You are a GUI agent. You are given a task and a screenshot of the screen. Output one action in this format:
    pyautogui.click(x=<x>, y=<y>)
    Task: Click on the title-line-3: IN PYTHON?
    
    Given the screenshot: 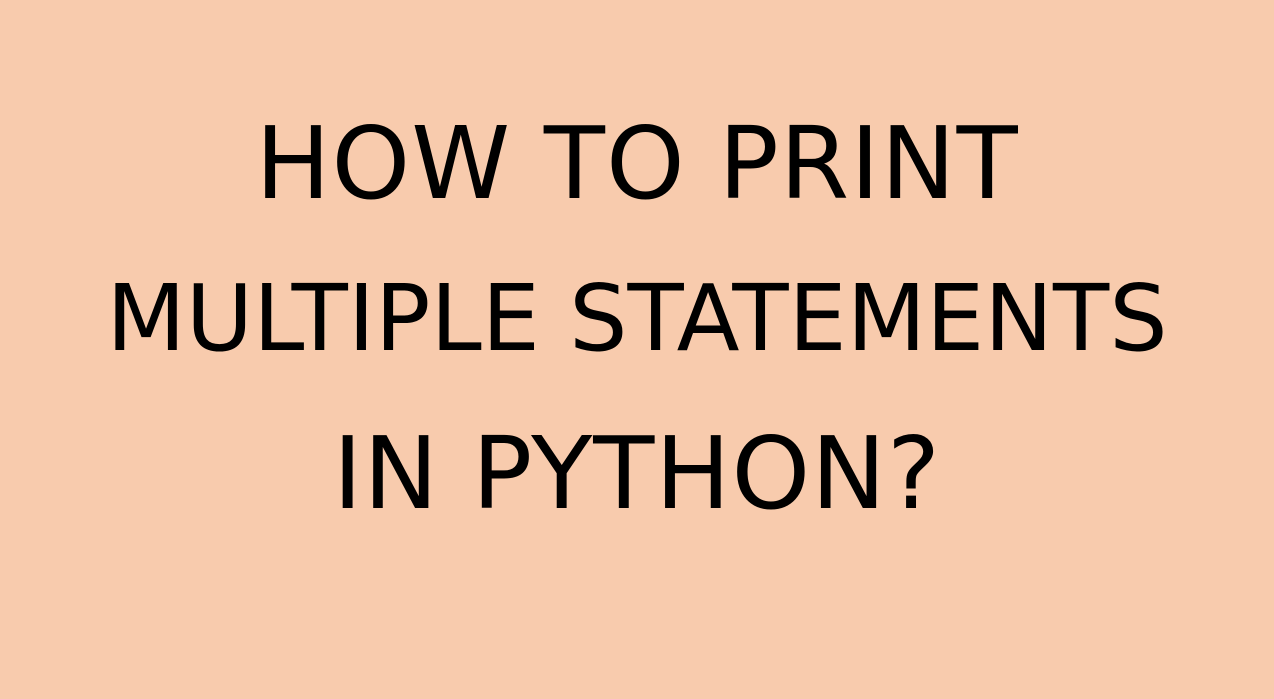 What is the action you would take?
    pyautogui.click(x=637, y=473)
    